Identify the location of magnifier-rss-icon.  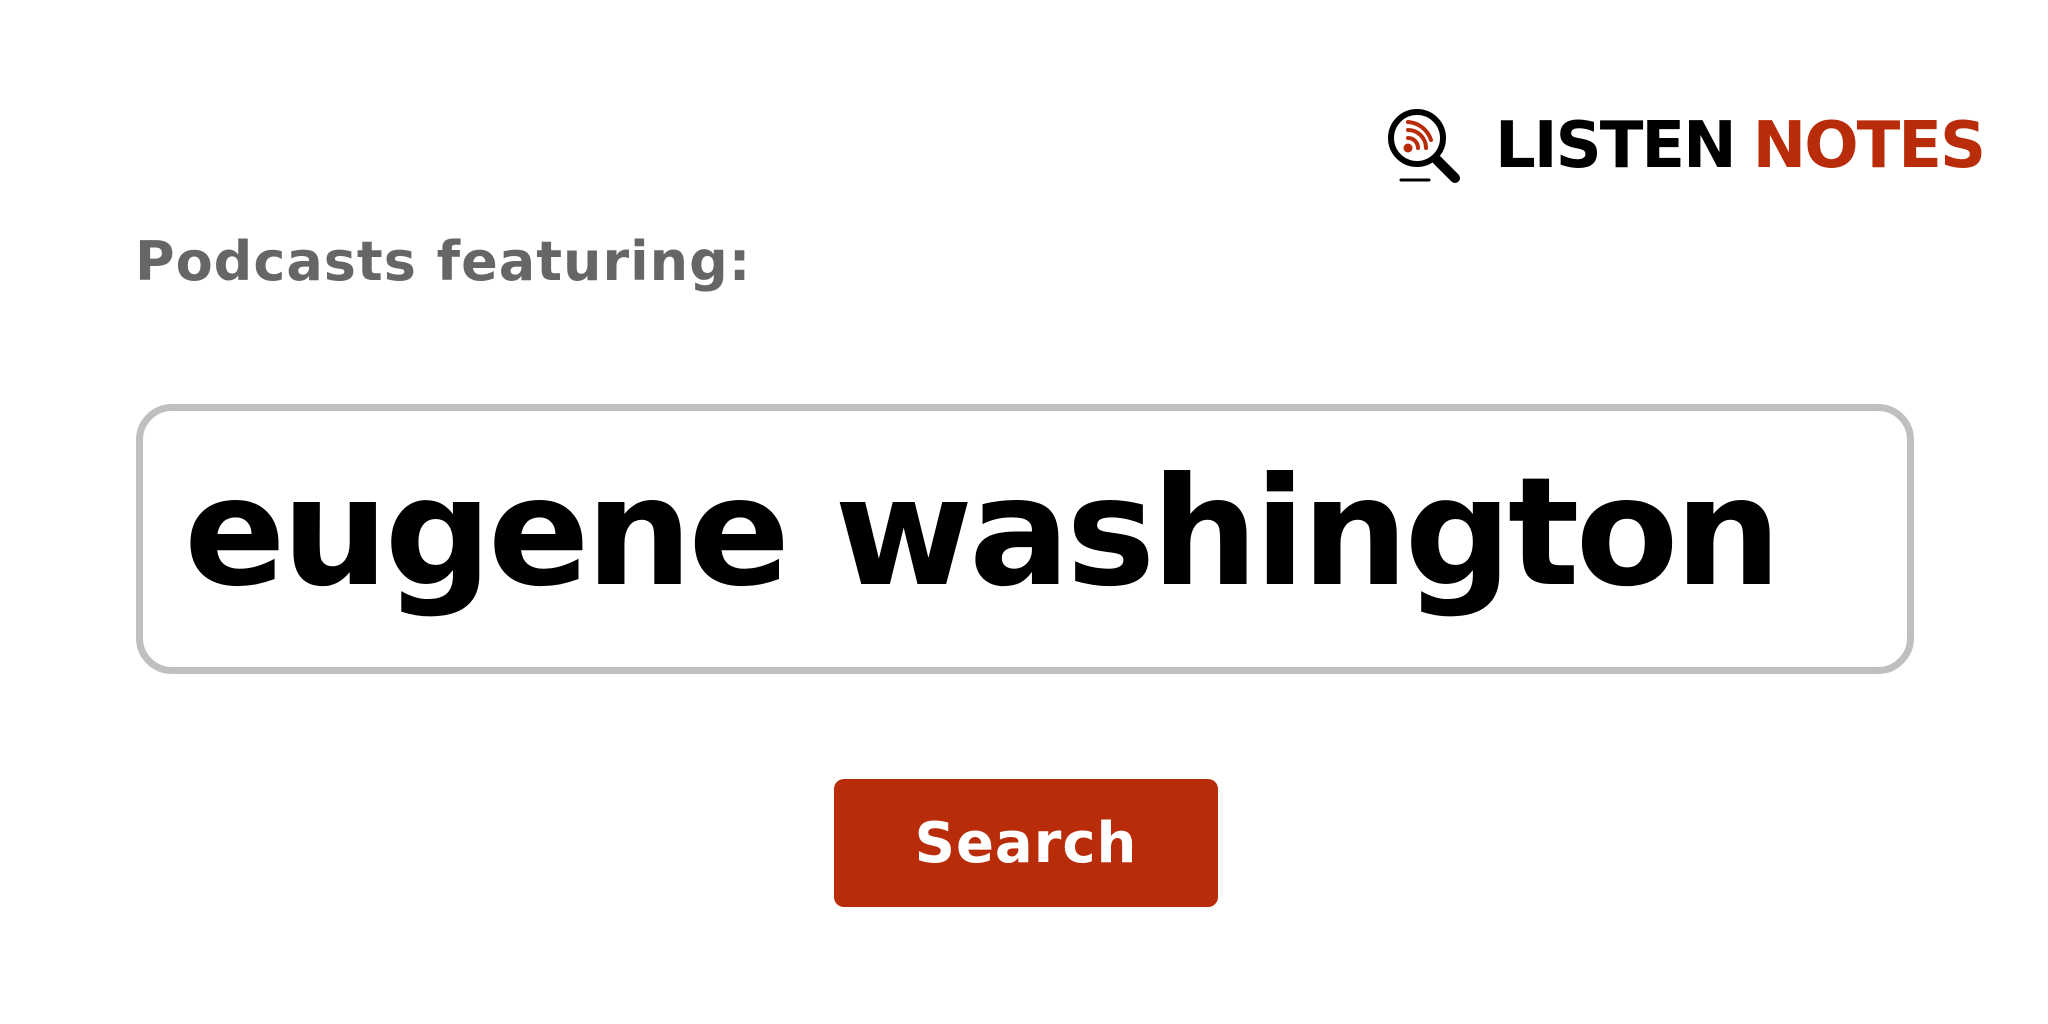
(1424, 146).